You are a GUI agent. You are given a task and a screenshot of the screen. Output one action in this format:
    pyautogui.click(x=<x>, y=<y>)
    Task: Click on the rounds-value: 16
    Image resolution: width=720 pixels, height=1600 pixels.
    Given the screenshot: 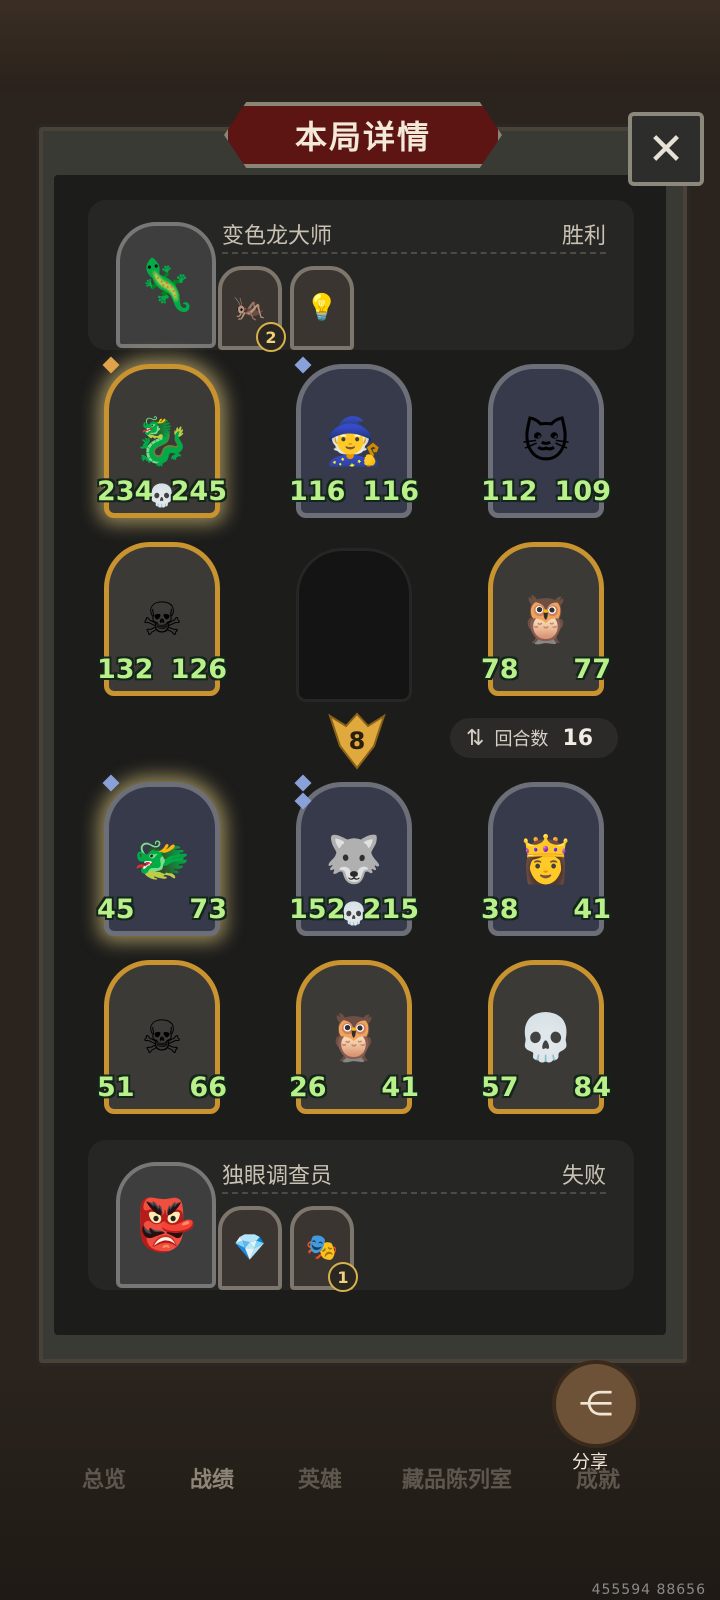 What is the action you would take?
    pyautogui.click(x=578, y=738)
    